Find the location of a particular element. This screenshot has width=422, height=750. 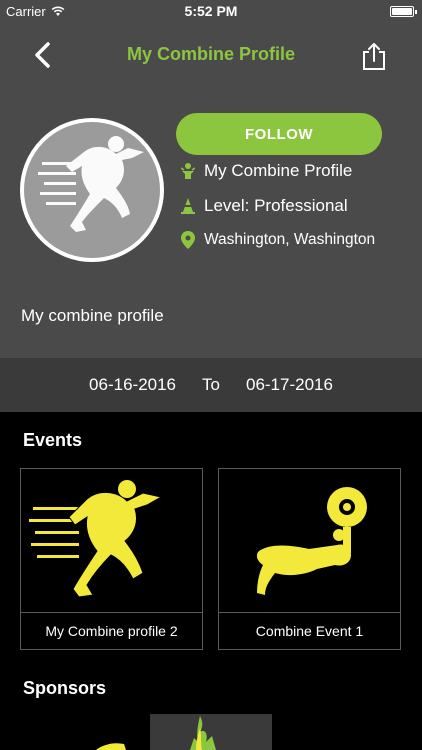

profile-location: Washington, Washington is located at coordinates (290, 239).